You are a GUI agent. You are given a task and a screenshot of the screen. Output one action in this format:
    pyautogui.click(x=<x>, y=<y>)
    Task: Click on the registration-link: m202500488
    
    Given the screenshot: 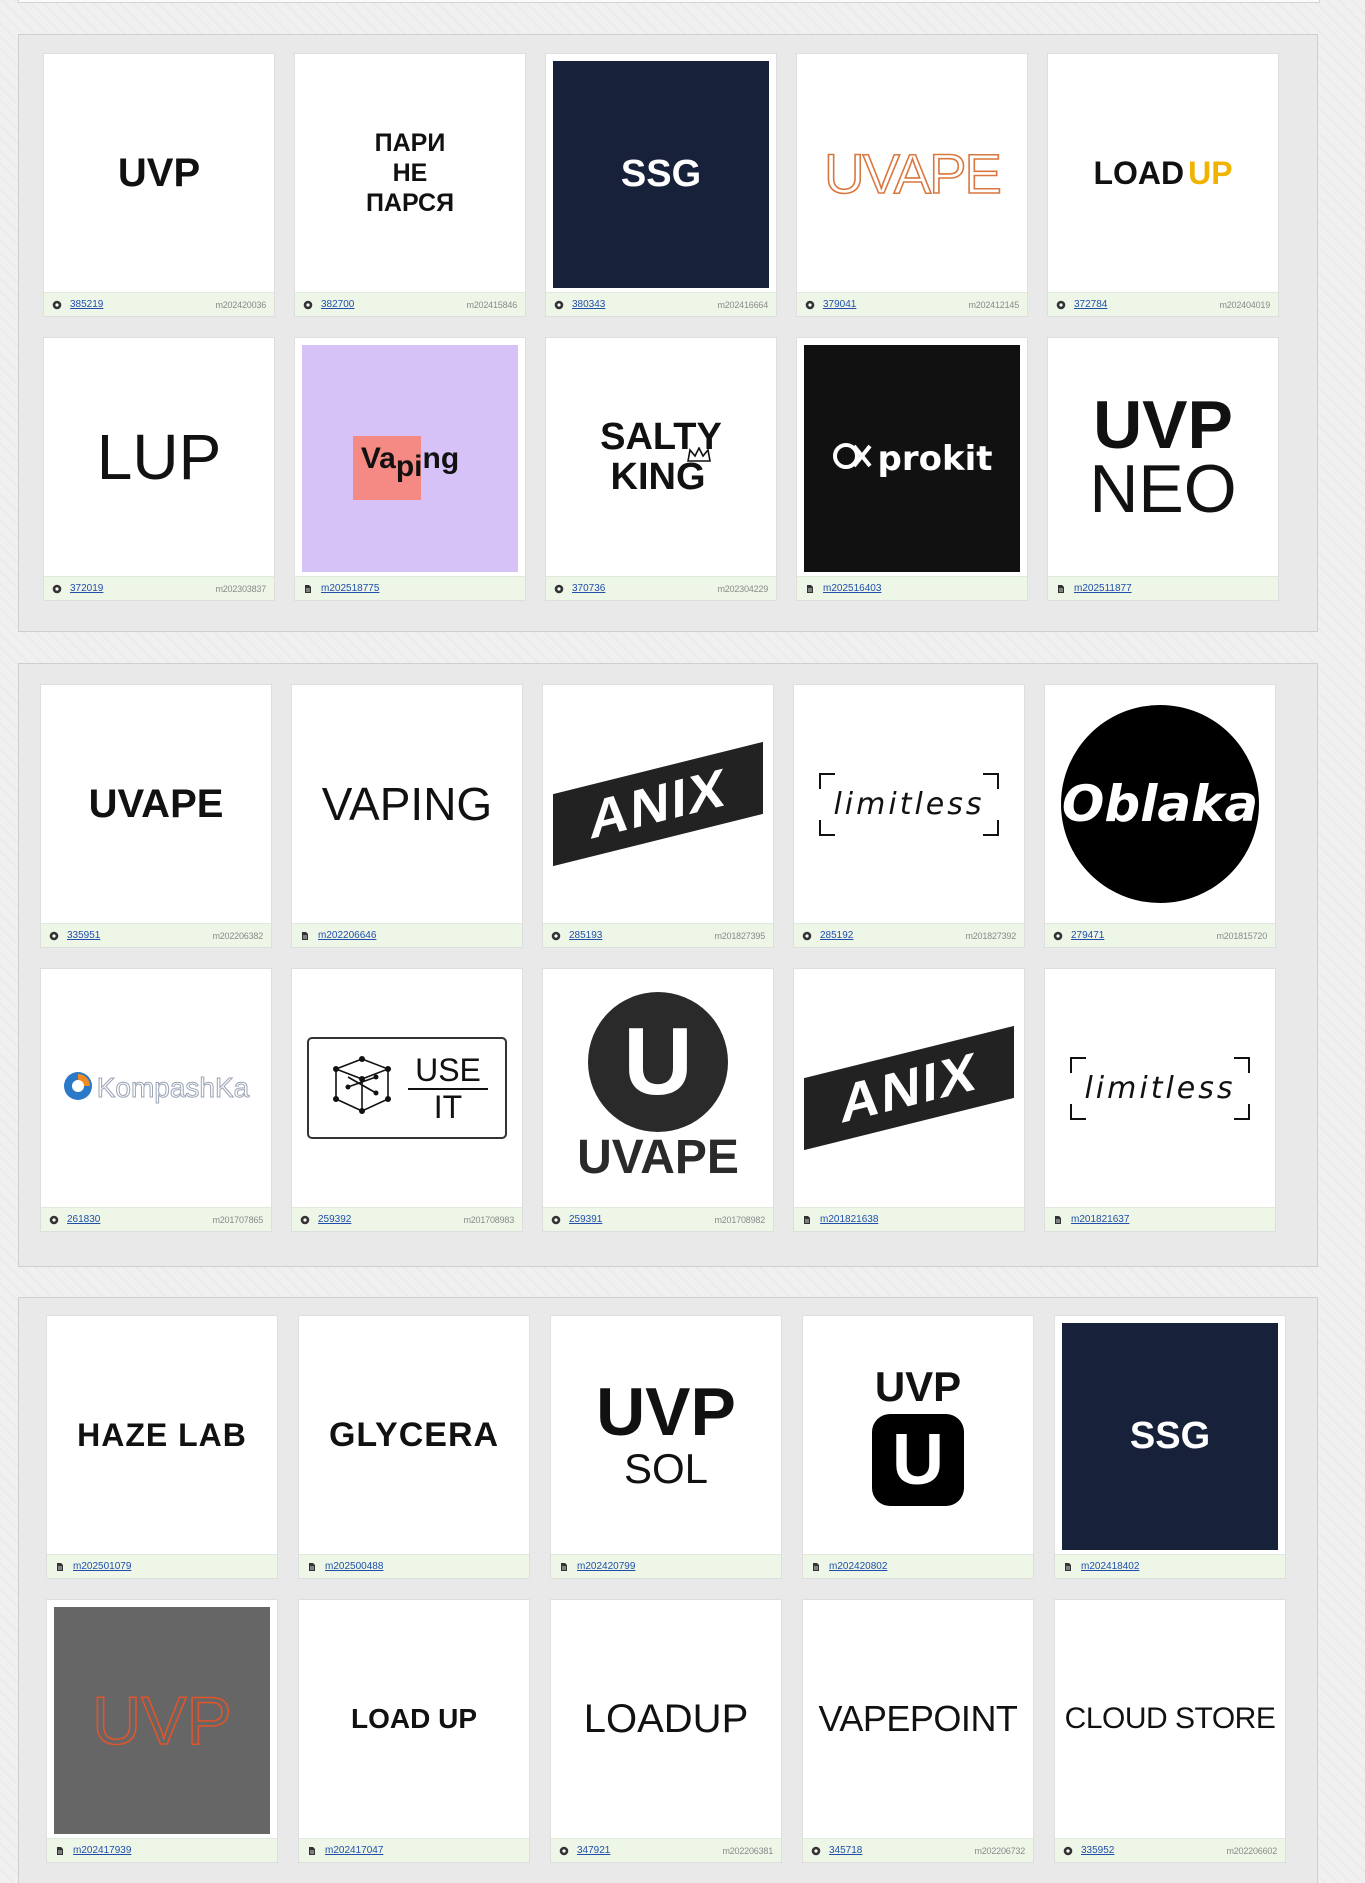 What is the action you would take?
    pyautogui.click(x=354, y=1566)
    